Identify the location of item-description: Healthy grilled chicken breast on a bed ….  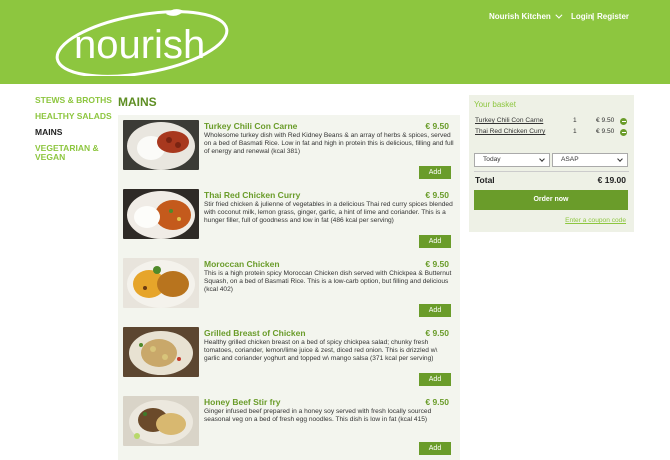
(321, 351).